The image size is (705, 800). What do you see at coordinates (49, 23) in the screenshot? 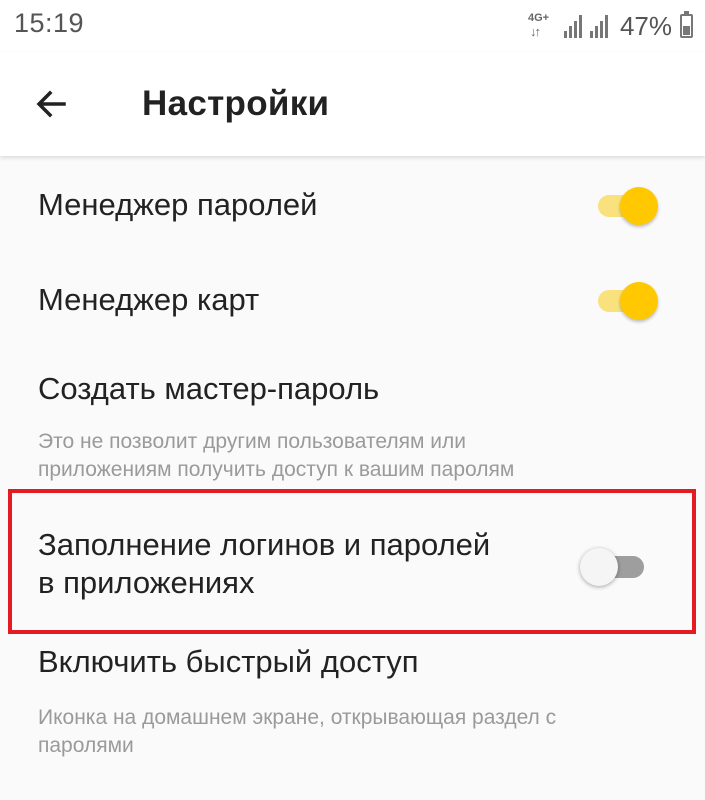
I see `status-time: 15:19` at bounding box center [49, 23].